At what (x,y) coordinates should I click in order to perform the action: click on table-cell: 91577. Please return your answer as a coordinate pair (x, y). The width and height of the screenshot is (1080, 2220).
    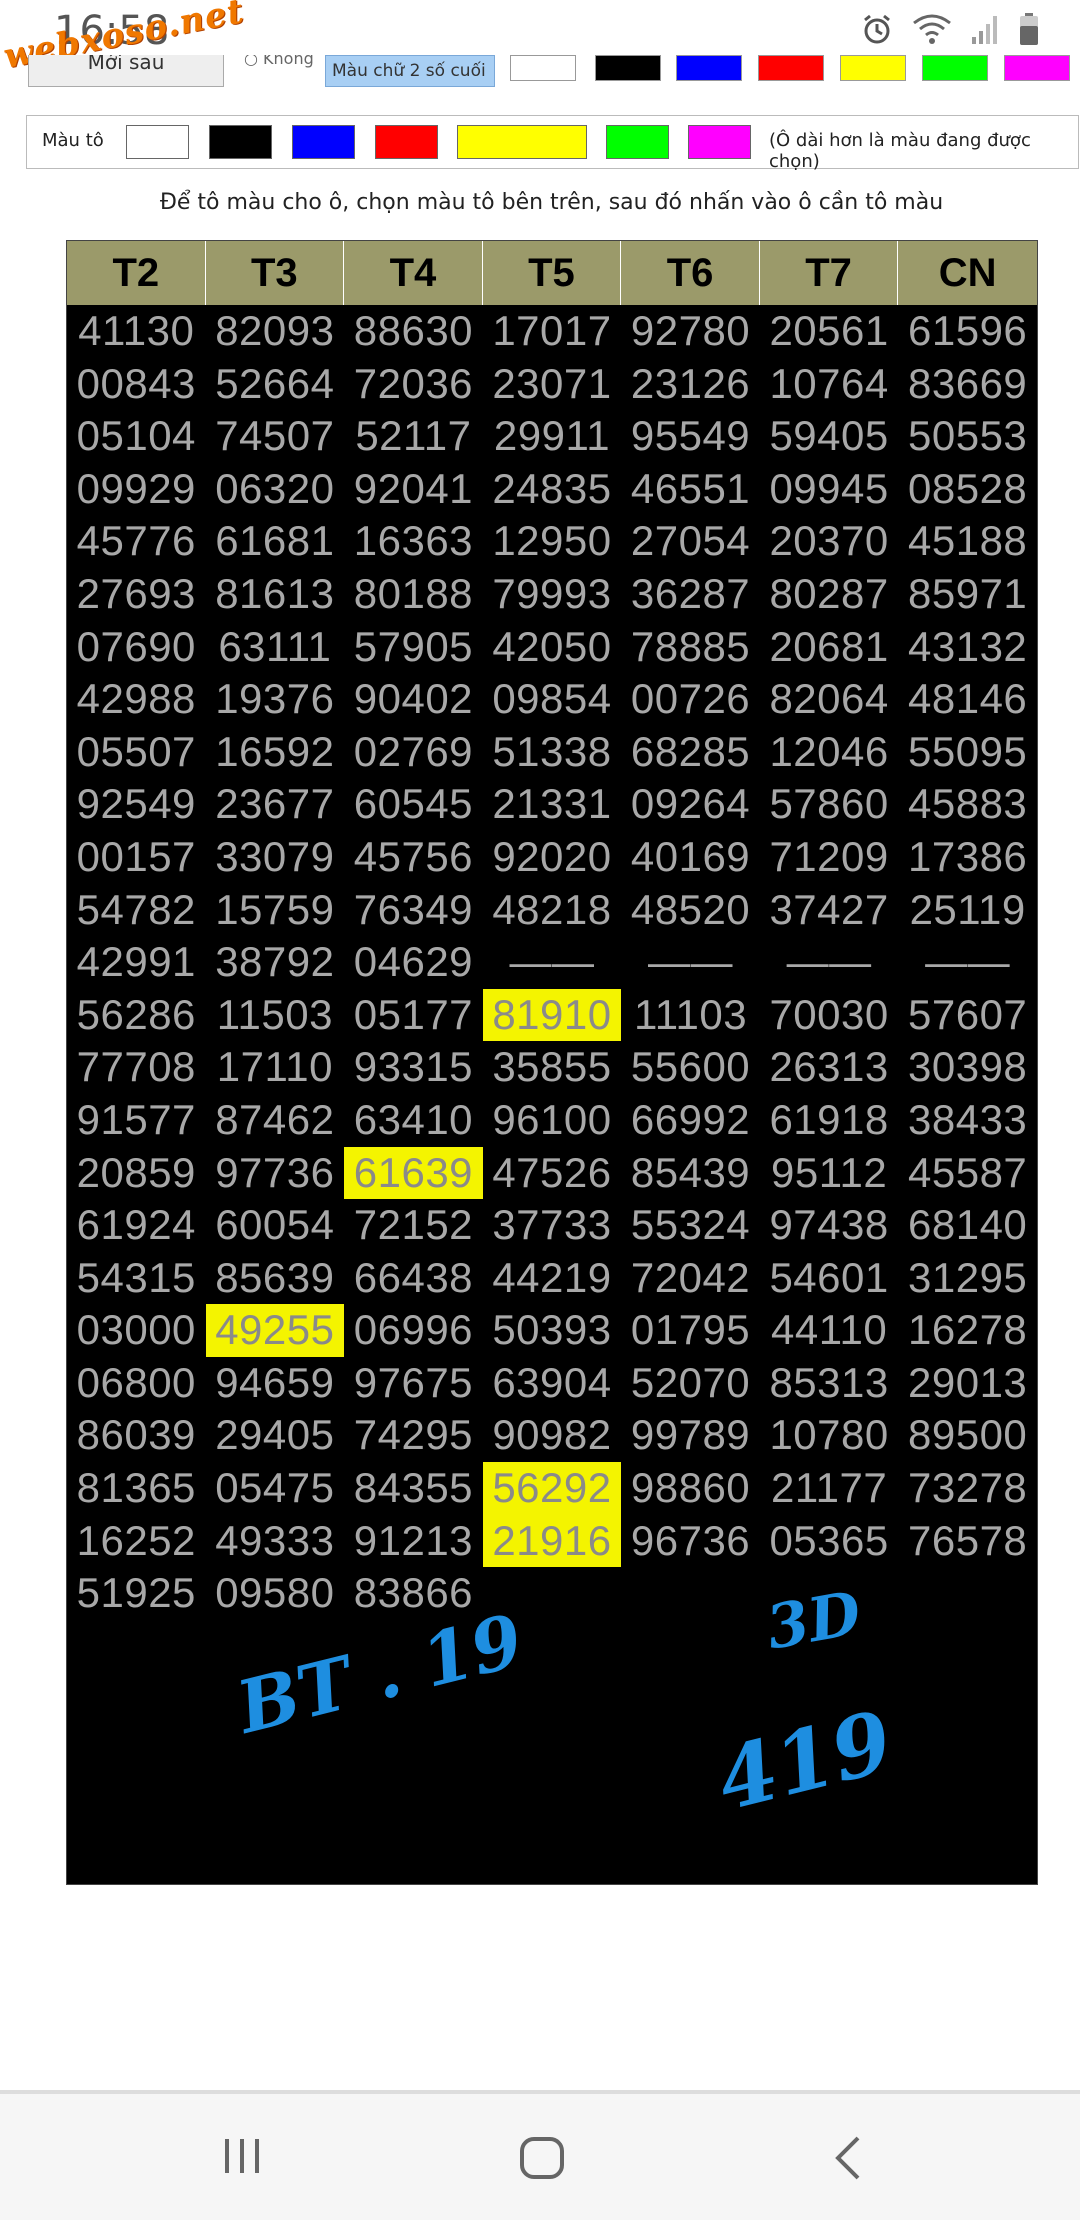
    Looking at the image, I should click on (136, 1120).